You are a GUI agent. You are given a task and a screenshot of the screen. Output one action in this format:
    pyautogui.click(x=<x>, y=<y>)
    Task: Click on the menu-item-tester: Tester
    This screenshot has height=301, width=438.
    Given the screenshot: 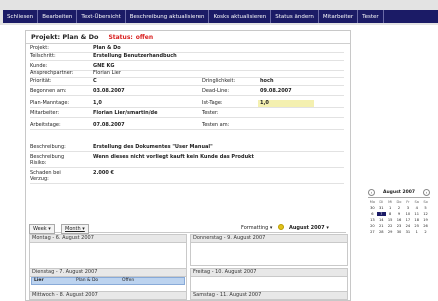 What is the action you would take?
    pyautogui.click(x=371, y=16)
    